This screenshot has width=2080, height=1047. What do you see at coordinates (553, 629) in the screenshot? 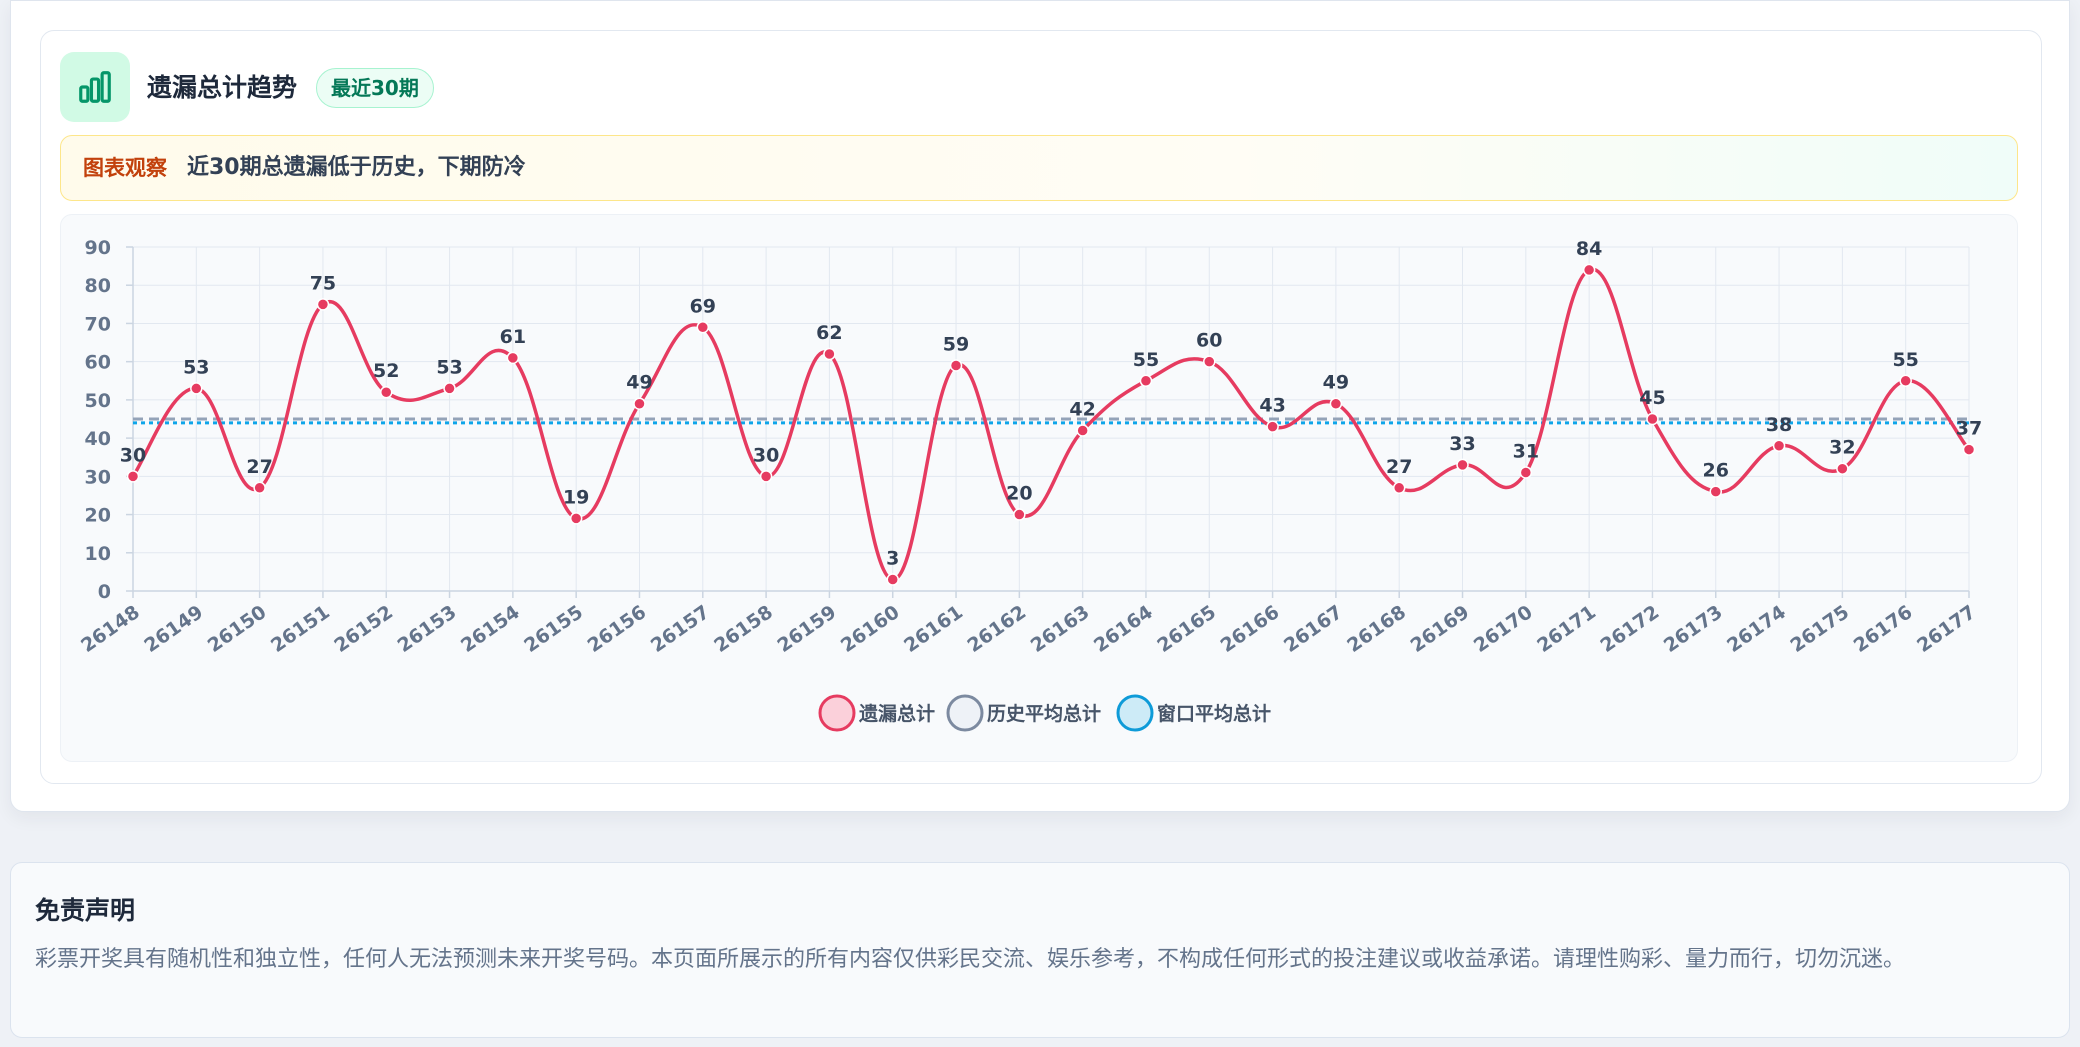
I see `x-tick-label: 26155` at bounding box center [553, 629].